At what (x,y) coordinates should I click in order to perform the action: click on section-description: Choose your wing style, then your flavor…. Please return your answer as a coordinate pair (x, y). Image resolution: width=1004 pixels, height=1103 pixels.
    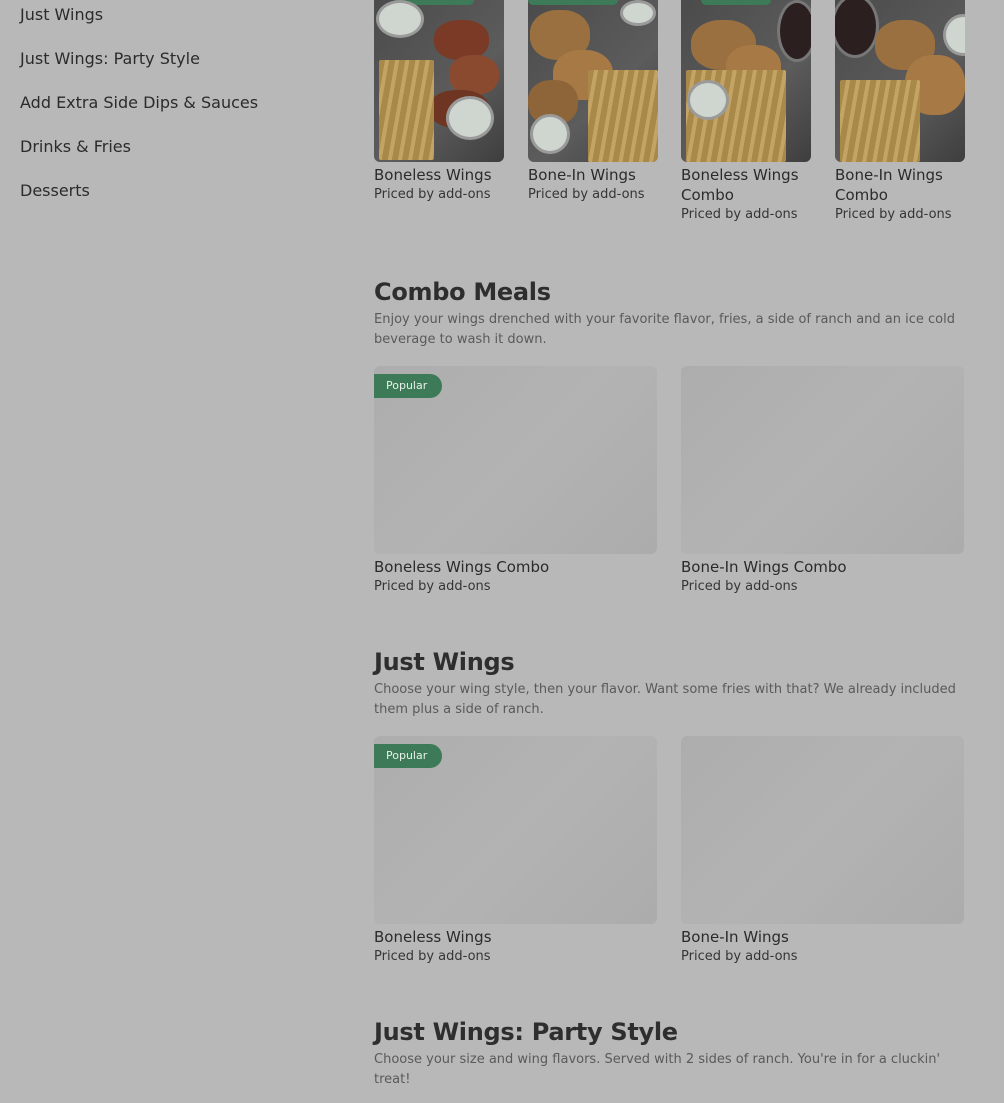
    Looking at the image, I should click on (665, 699).